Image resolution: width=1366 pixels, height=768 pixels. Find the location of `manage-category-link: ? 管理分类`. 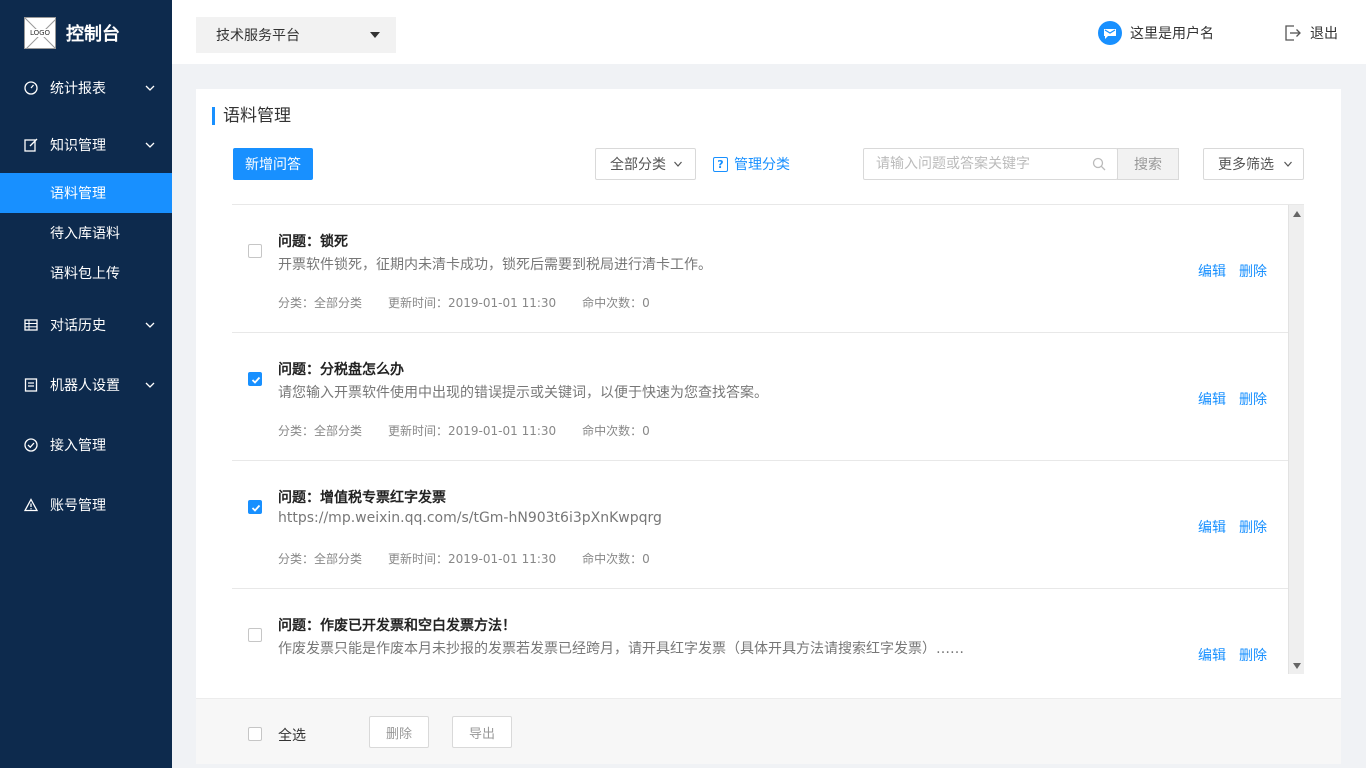

manage-category-link: ? 管理分类 is located at coordinates (751, 164).